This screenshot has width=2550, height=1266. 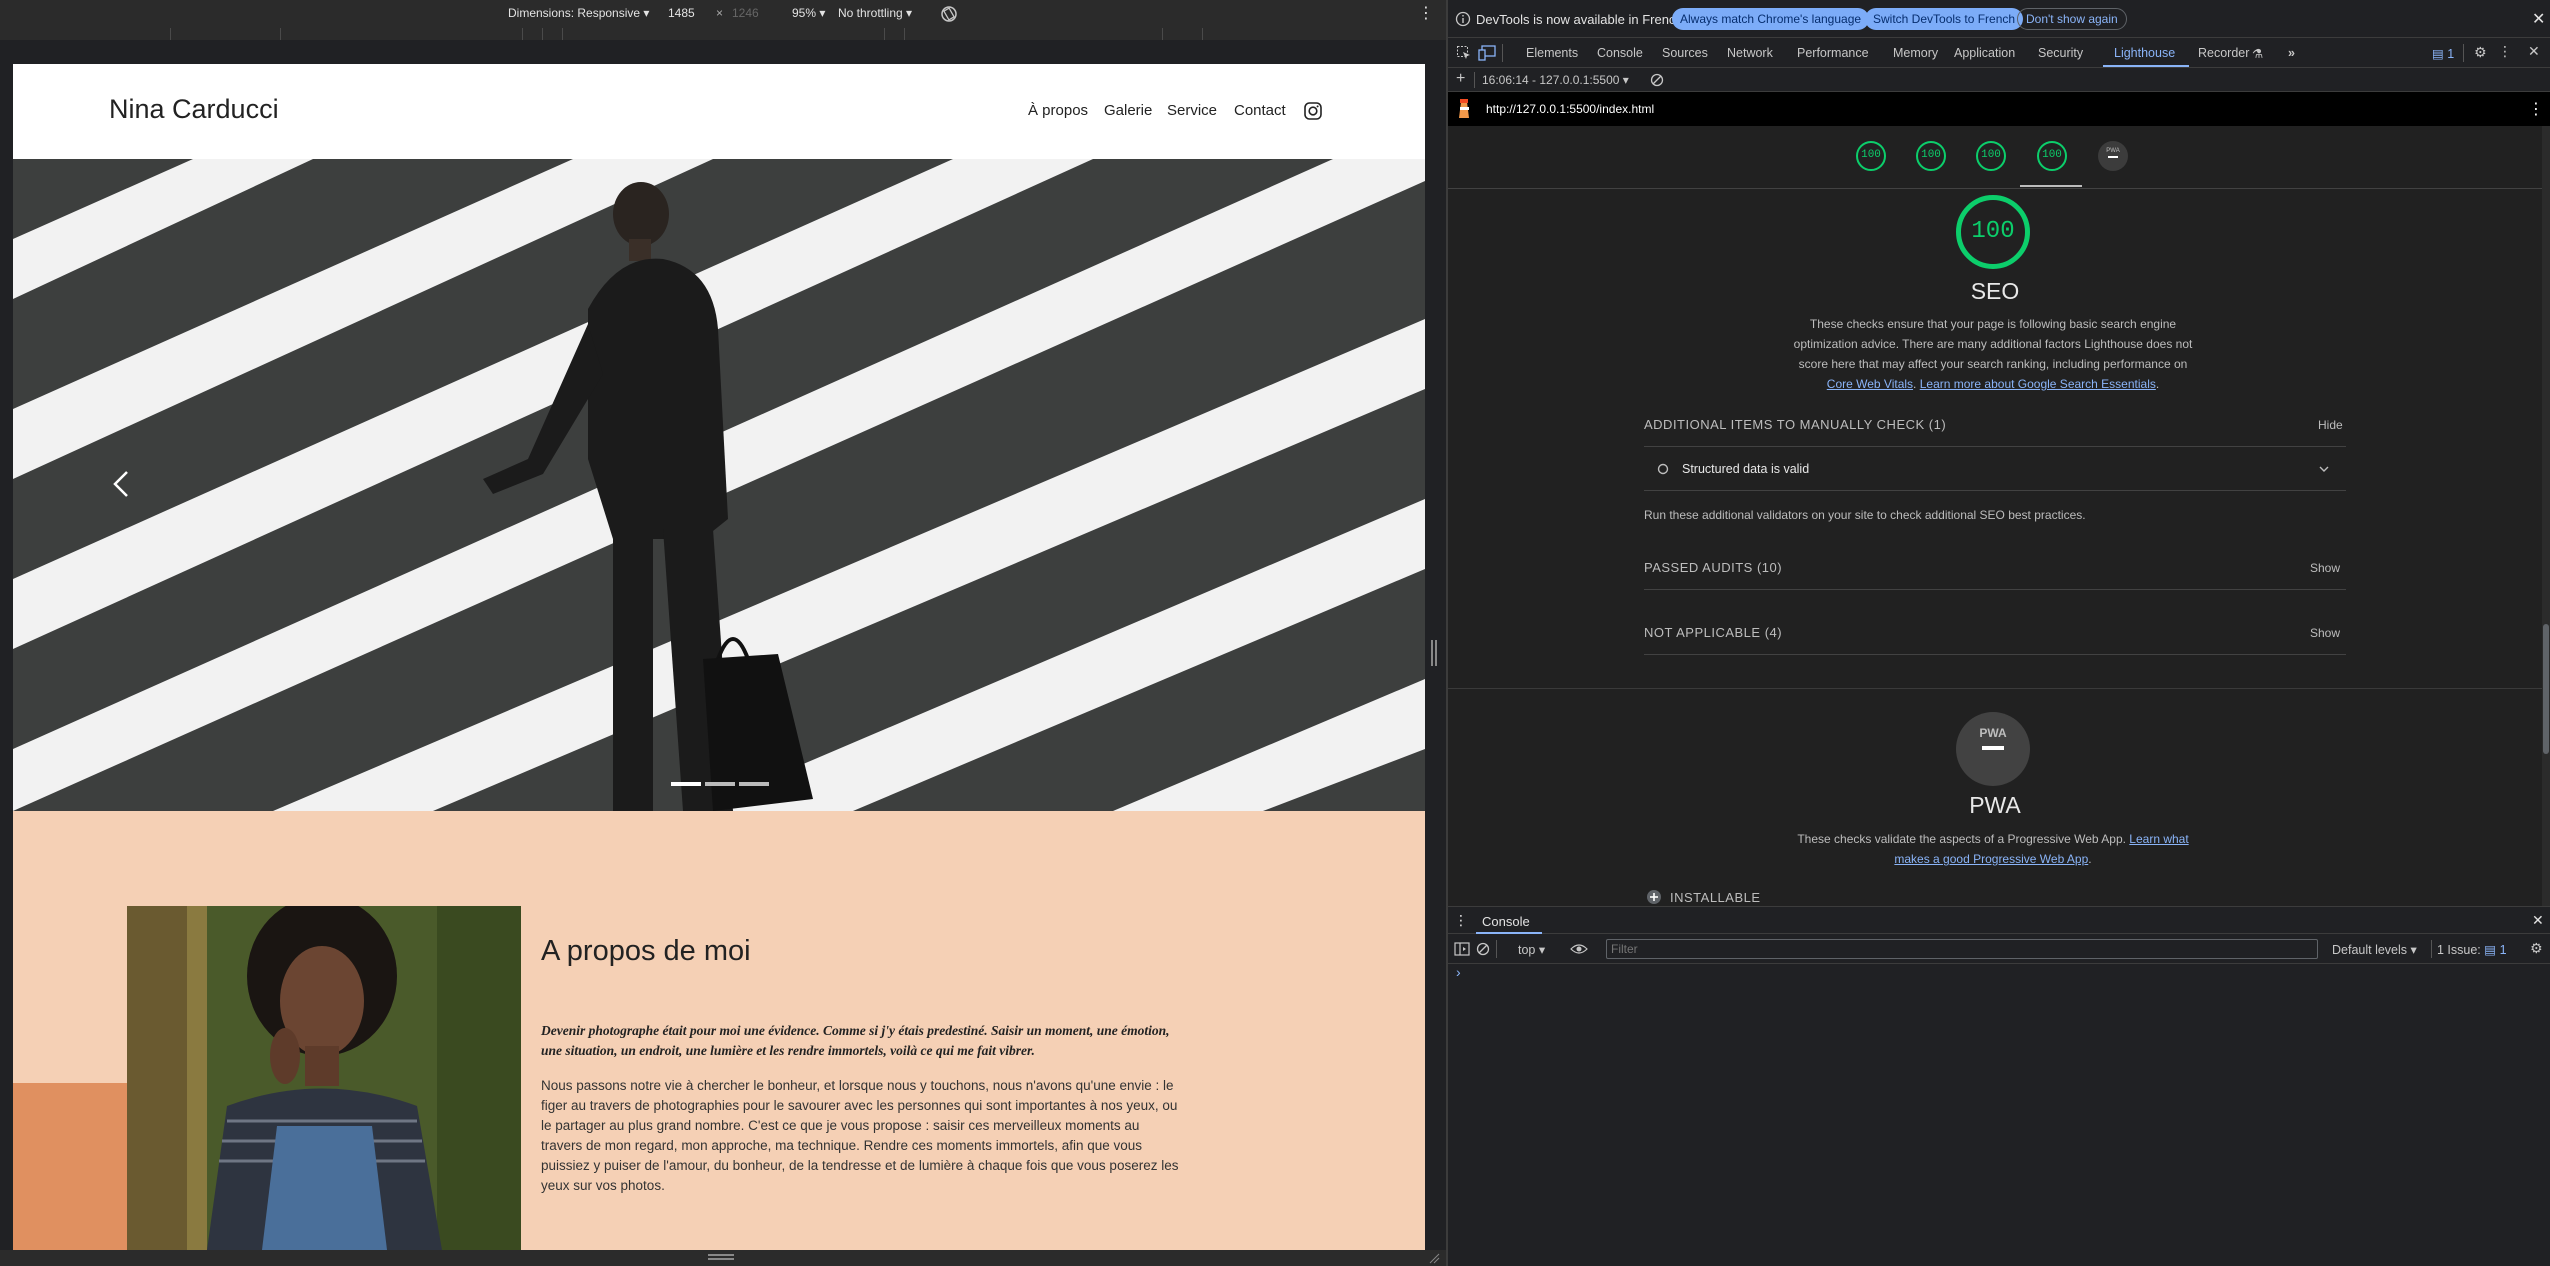 What do you see at coordinates (1483, 949) in the screenshot?
I see `clear-console-icon` at bounding box center [1483, 949].